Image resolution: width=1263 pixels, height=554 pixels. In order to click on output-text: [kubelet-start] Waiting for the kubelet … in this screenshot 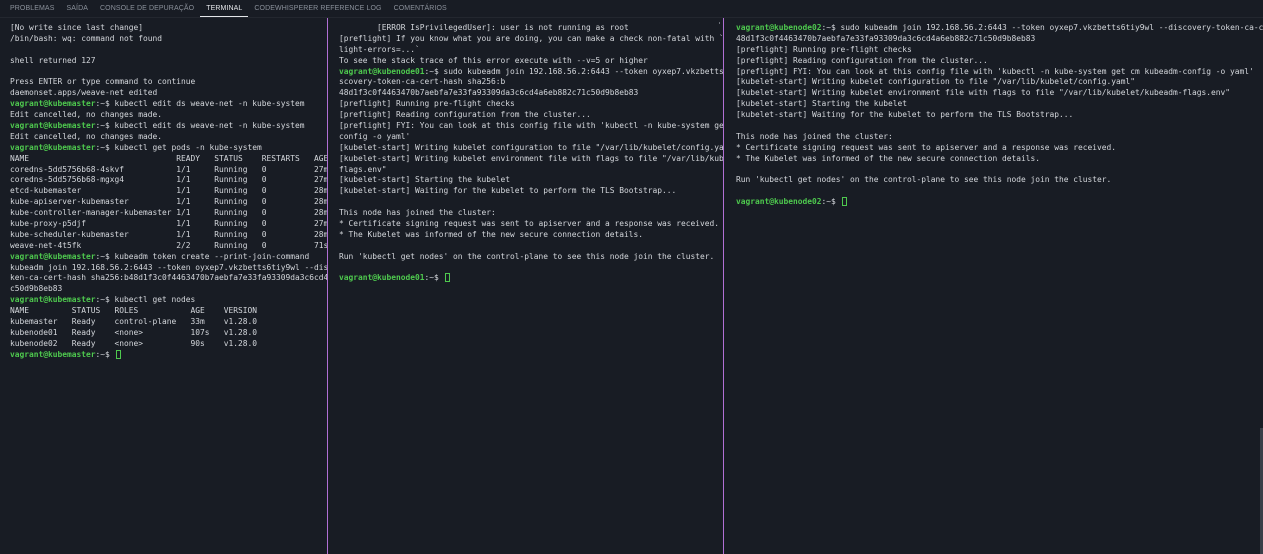, I will do `click(508, 191)`.